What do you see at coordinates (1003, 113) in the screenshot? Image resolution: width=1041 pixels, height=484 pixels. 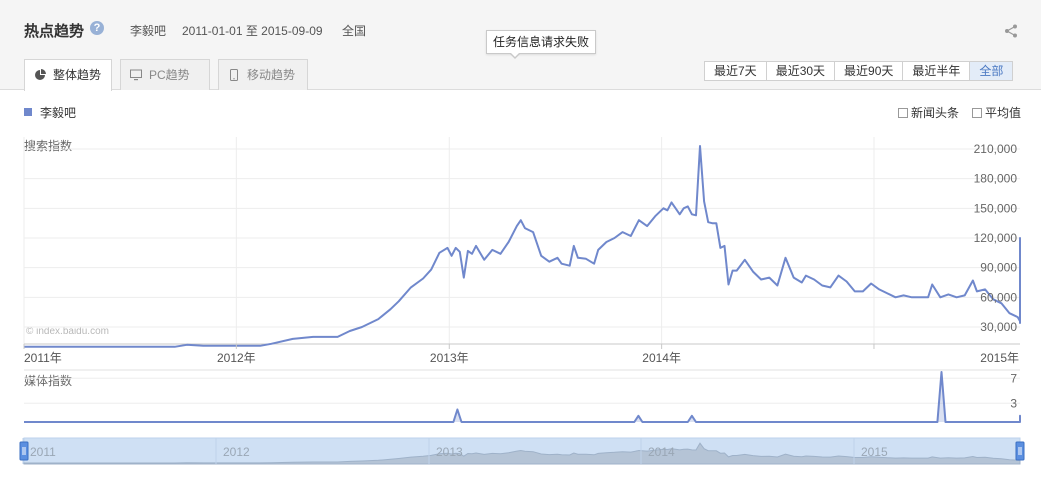 I see `average-label: 平均值` at bounding box center [1003, 113].